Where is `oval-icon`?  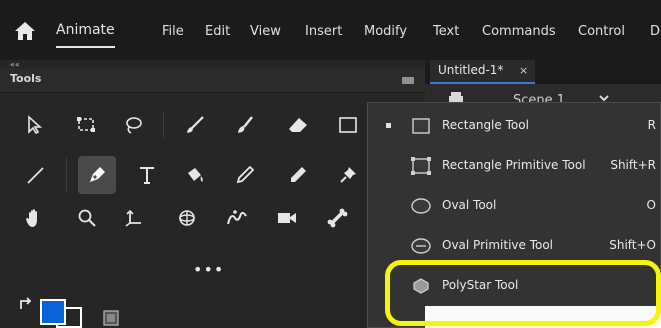
oval-icon is located at coordinates (421, 206).